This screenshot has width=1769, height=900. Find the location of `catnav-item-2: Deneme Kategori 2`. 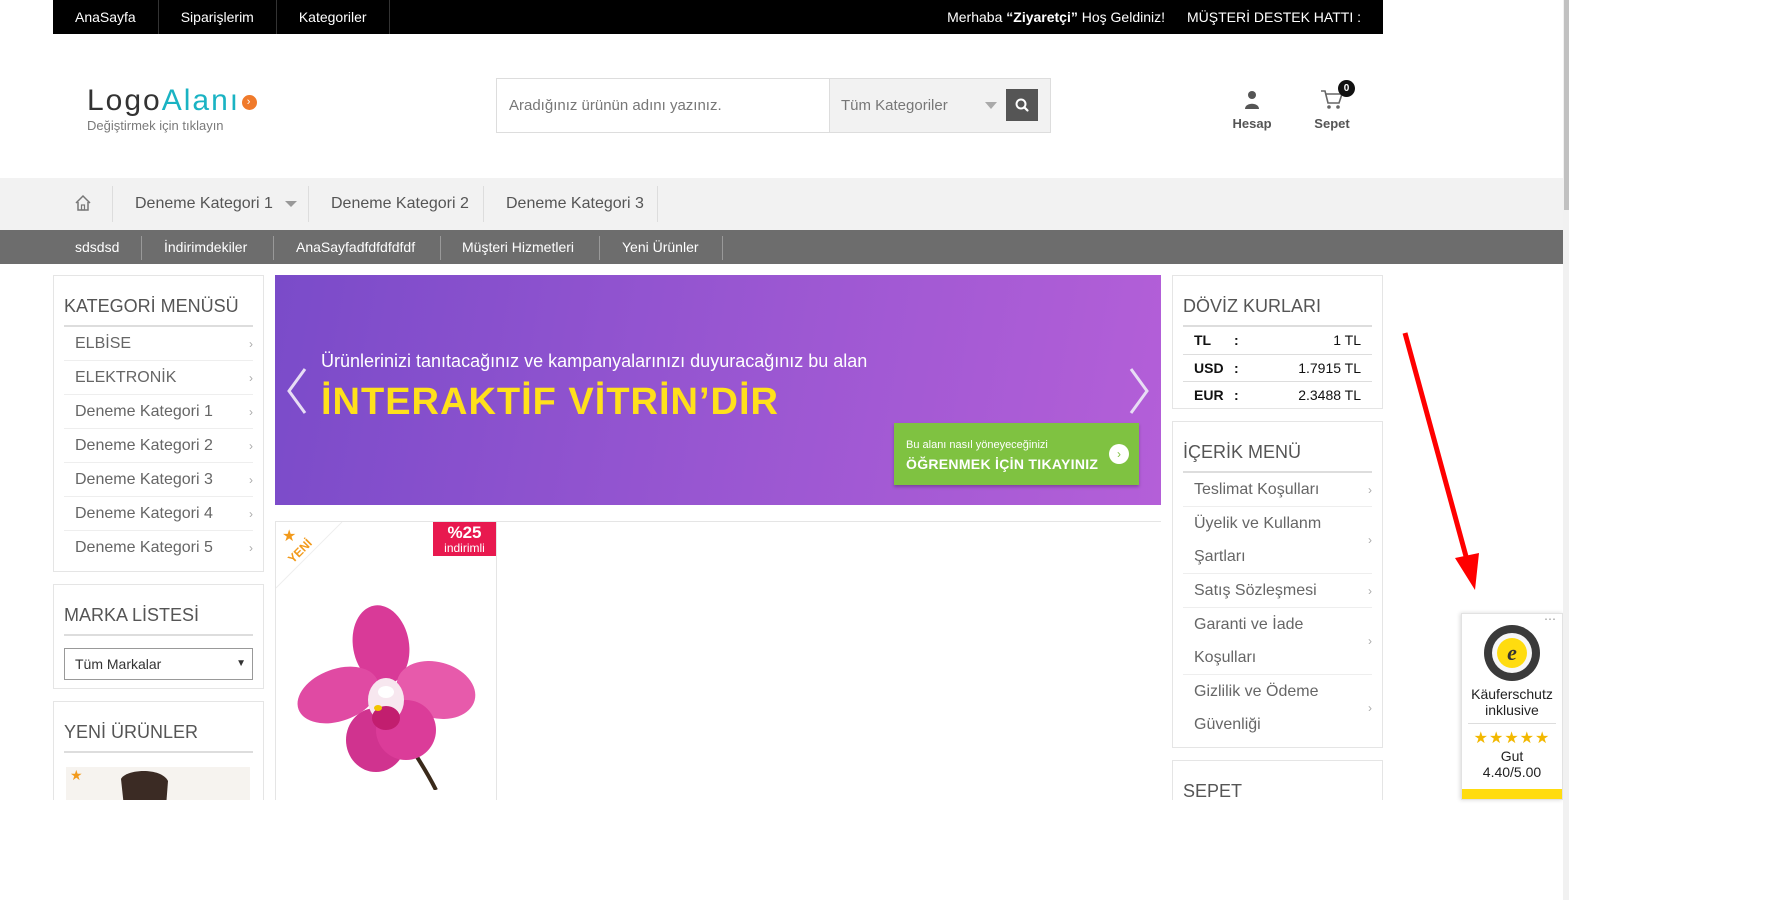

catnav-item-2: Deneme Kategori 2 is located at coordinates (400, 204).